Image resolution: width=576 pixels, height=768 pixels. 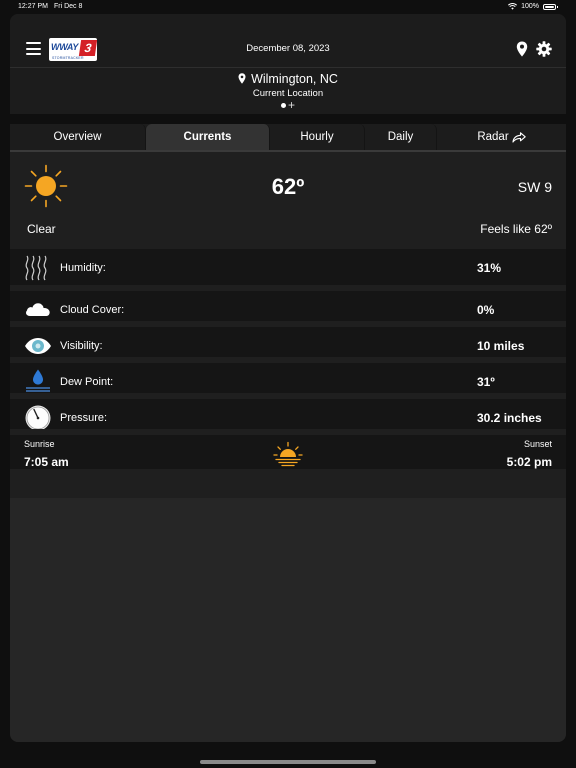 What do you see at coordinates (288, 48) in the screenshot?
I see `header-date: December 08, 2023` at bounding box center [288, 48].